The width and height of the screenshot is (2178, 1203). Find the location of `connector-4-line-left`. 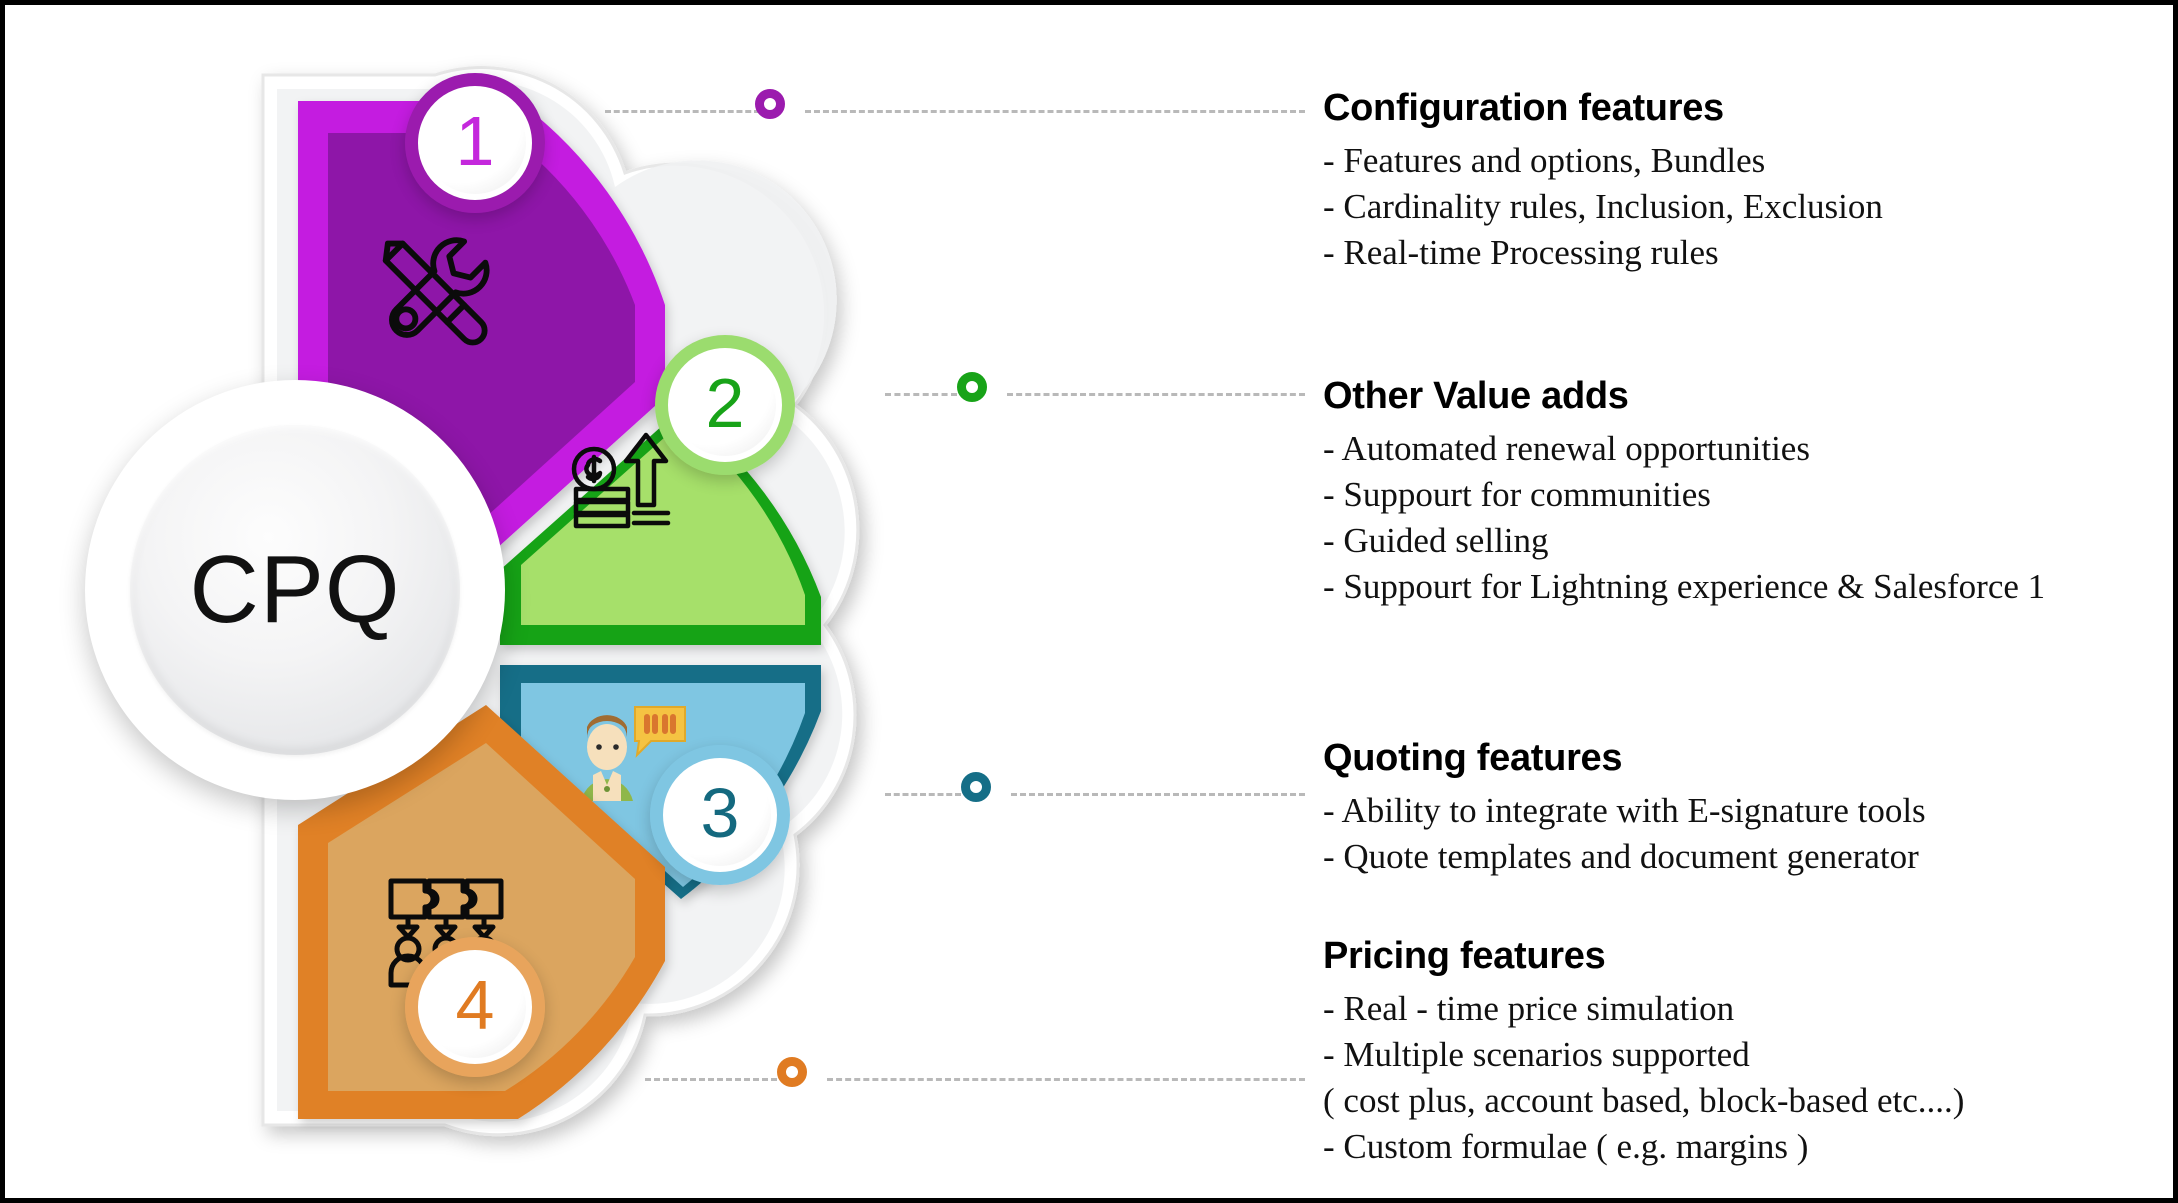

connector-4-line-left is located at coordinates (711, 1079).